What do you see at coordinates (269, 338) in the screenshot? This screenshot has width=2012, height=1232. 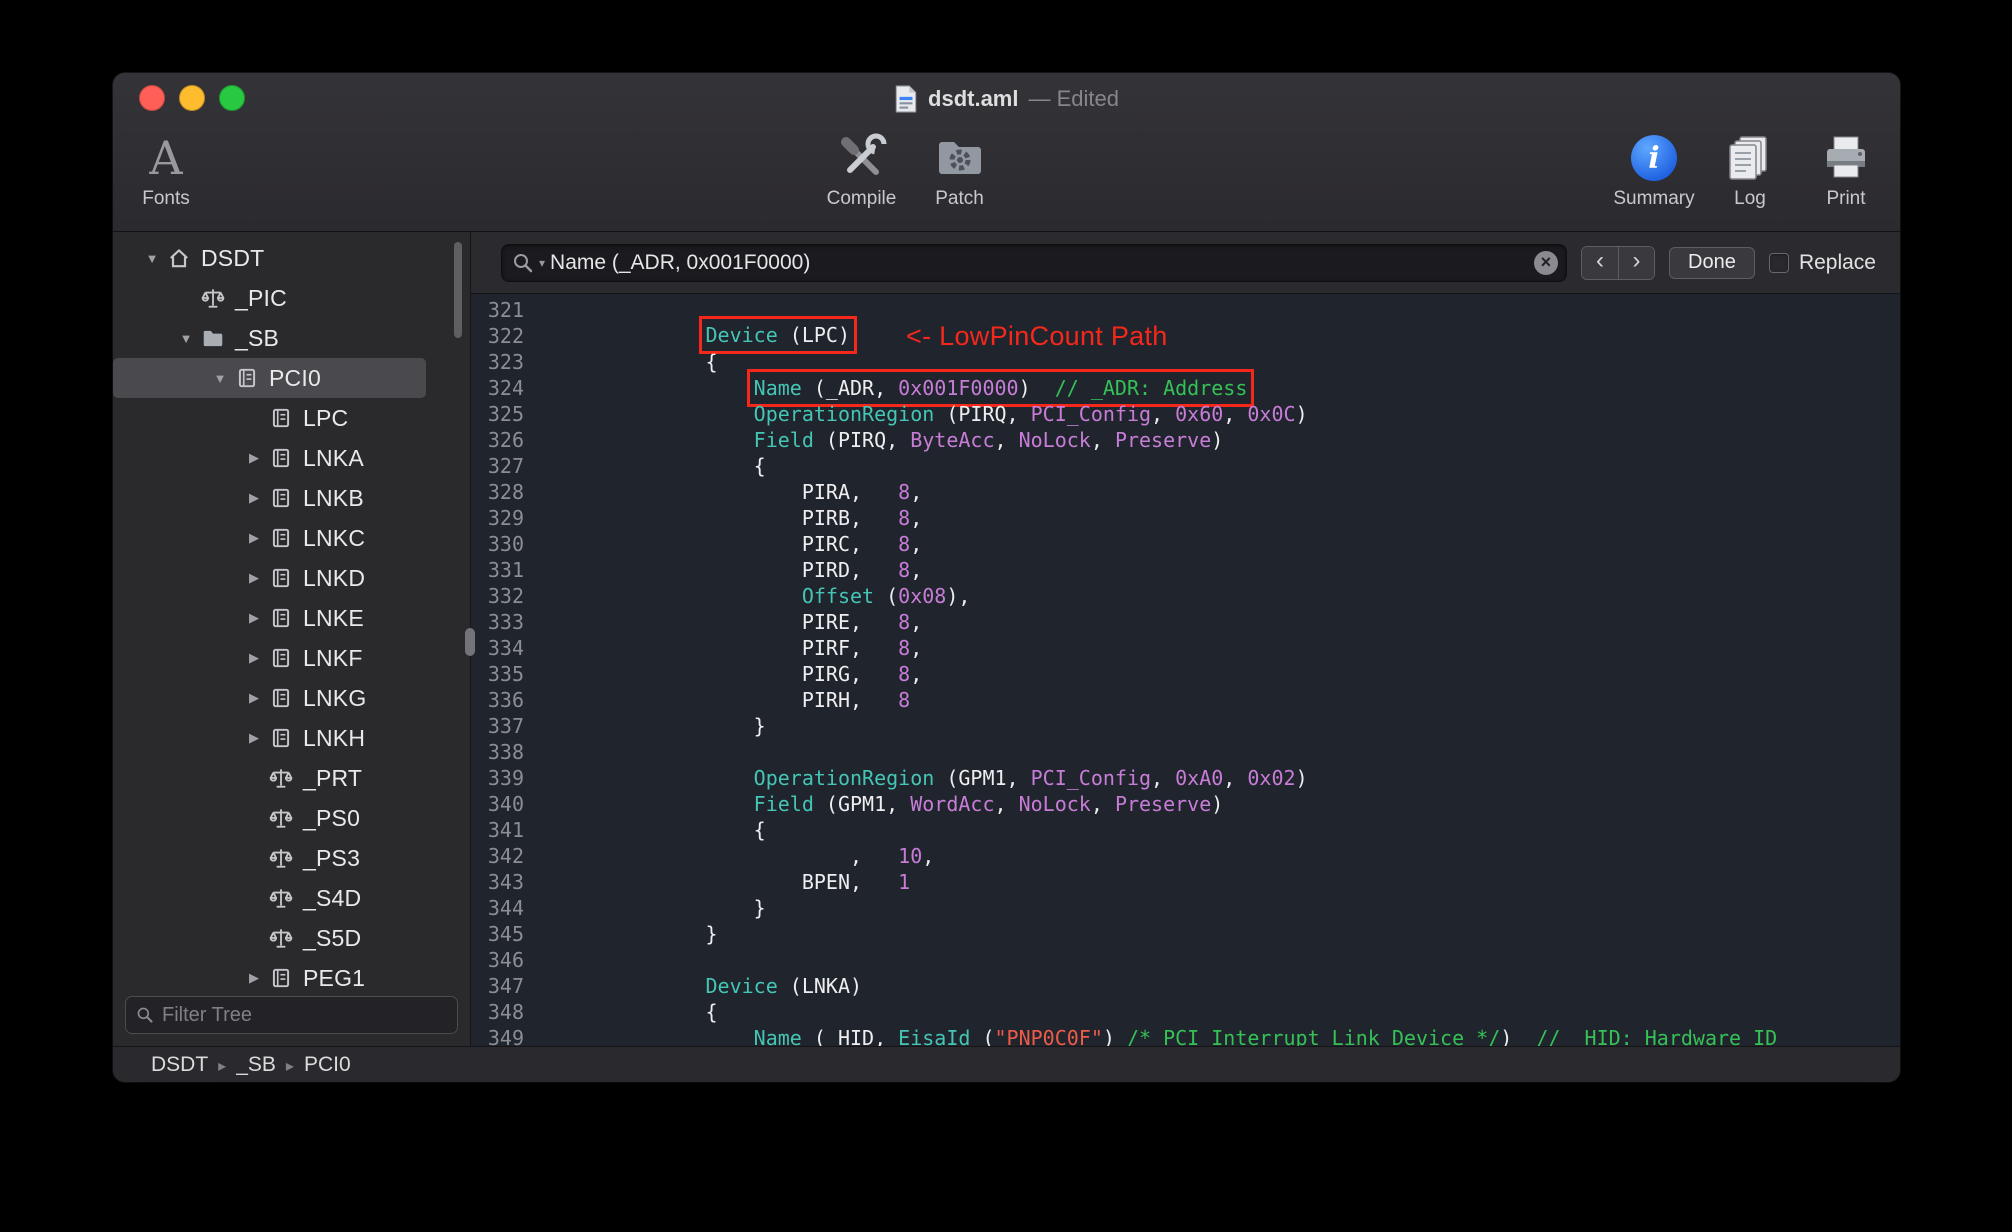 I see `tree-item-sb: ▼ _SB` at bounding box center [269, 338].